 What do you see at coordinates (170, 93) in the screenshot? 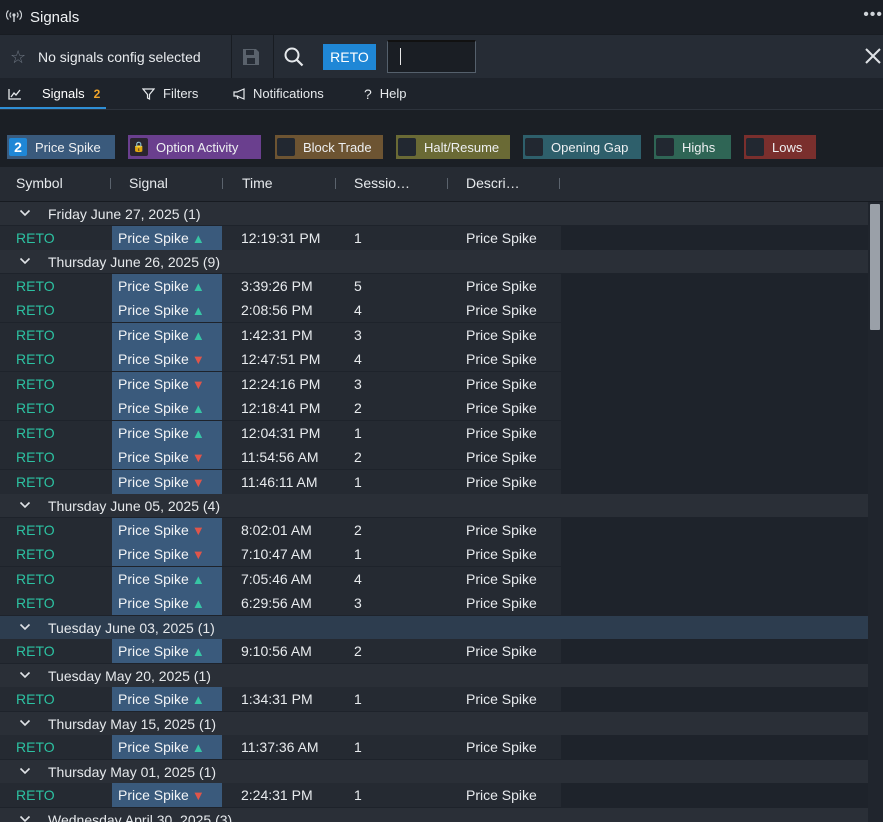
I see `tab-filters: Filters` at bounding box center [170, 93].